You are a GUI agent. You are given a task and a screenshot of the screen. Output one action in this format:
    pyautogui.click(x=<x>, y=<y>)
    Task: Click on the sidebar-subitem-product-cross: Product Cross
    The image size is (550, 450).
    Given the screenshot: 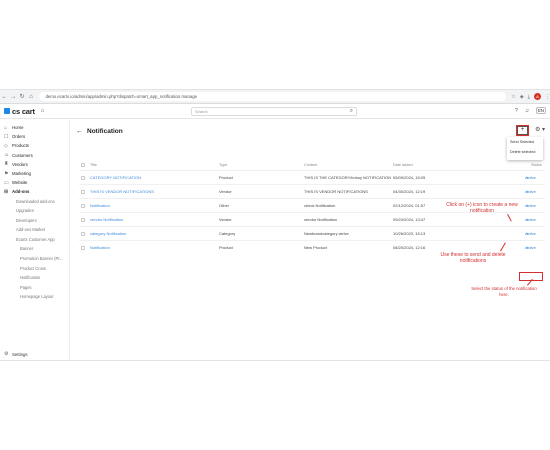 What is the action you would take?
    pyautogui.click(x=34, y=269)
    